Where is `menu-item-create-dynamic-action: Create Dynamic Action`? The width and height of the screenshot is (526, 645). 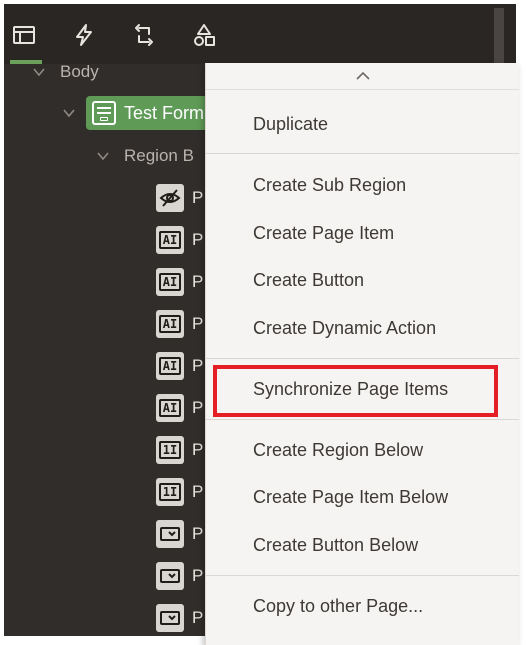 menu-item-create-dynamic-action: Create Dynamic Action is located at coordinates (362, 328).